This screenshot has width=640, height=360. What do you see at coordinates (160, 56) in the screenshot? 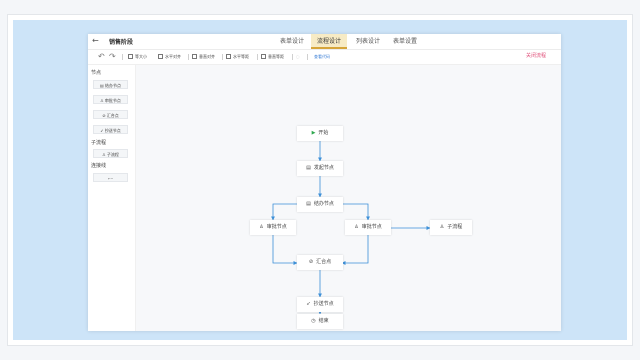
I see `align-horizontal-icon` at bounding box center [160, 56].